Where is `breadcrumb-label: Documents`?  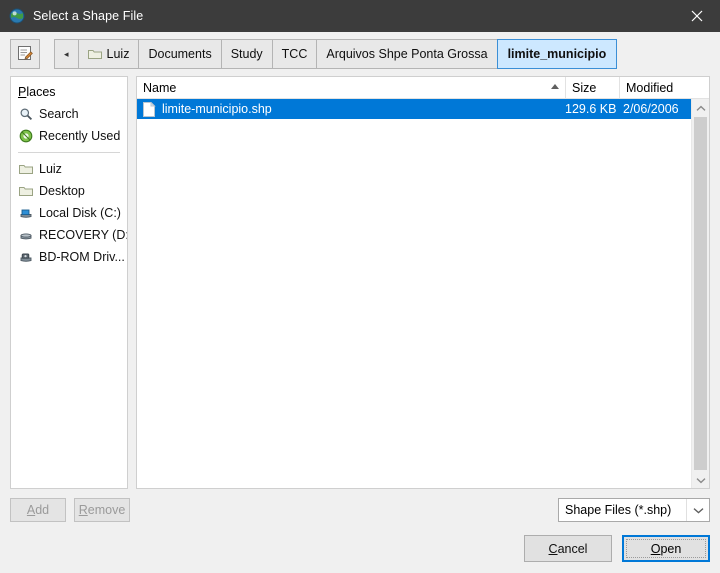 breadcrumb-label: Documents is located at coordinates (180, 54).